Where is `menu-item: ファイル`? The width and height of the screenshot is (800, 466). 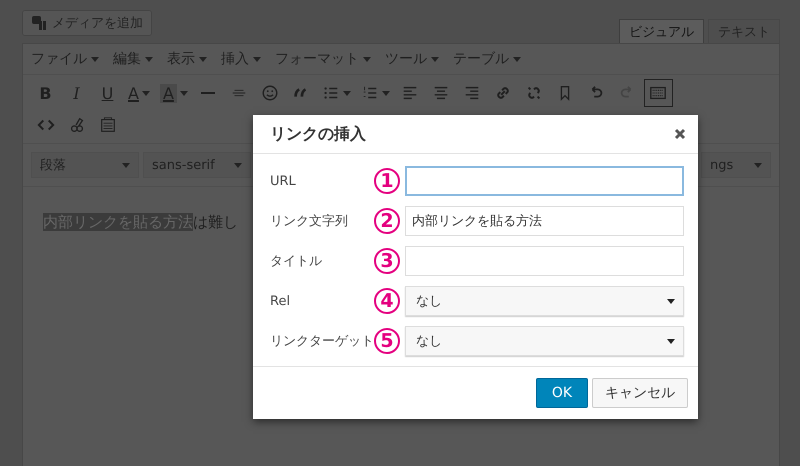 menu-item: ファイル is located at coordinates (65, 59).